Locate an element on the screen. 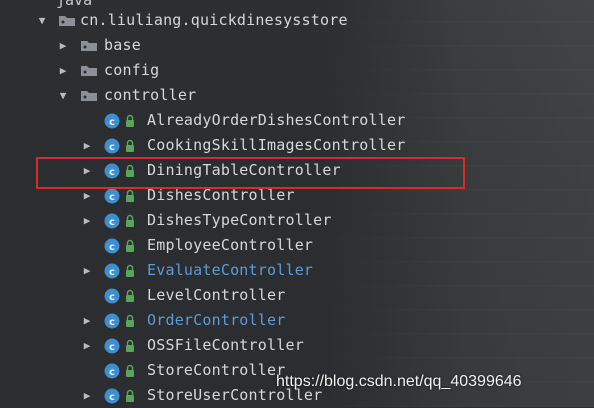 Image resolution: width=594 pixels, height=408 pixels. tree-item-class: ▶ c OSSFileController is located at coordinates (297, 345).